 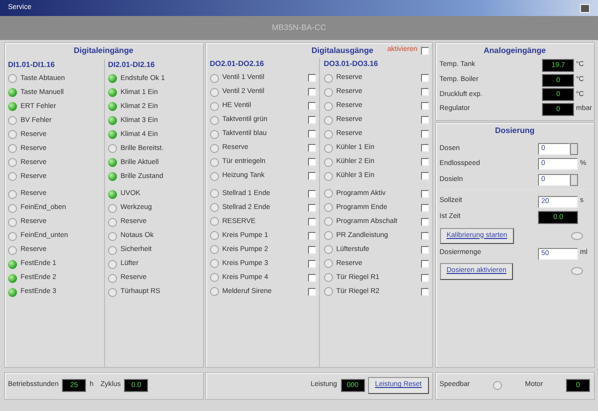 I want to click on radio-button, so click(x=497, y=385).